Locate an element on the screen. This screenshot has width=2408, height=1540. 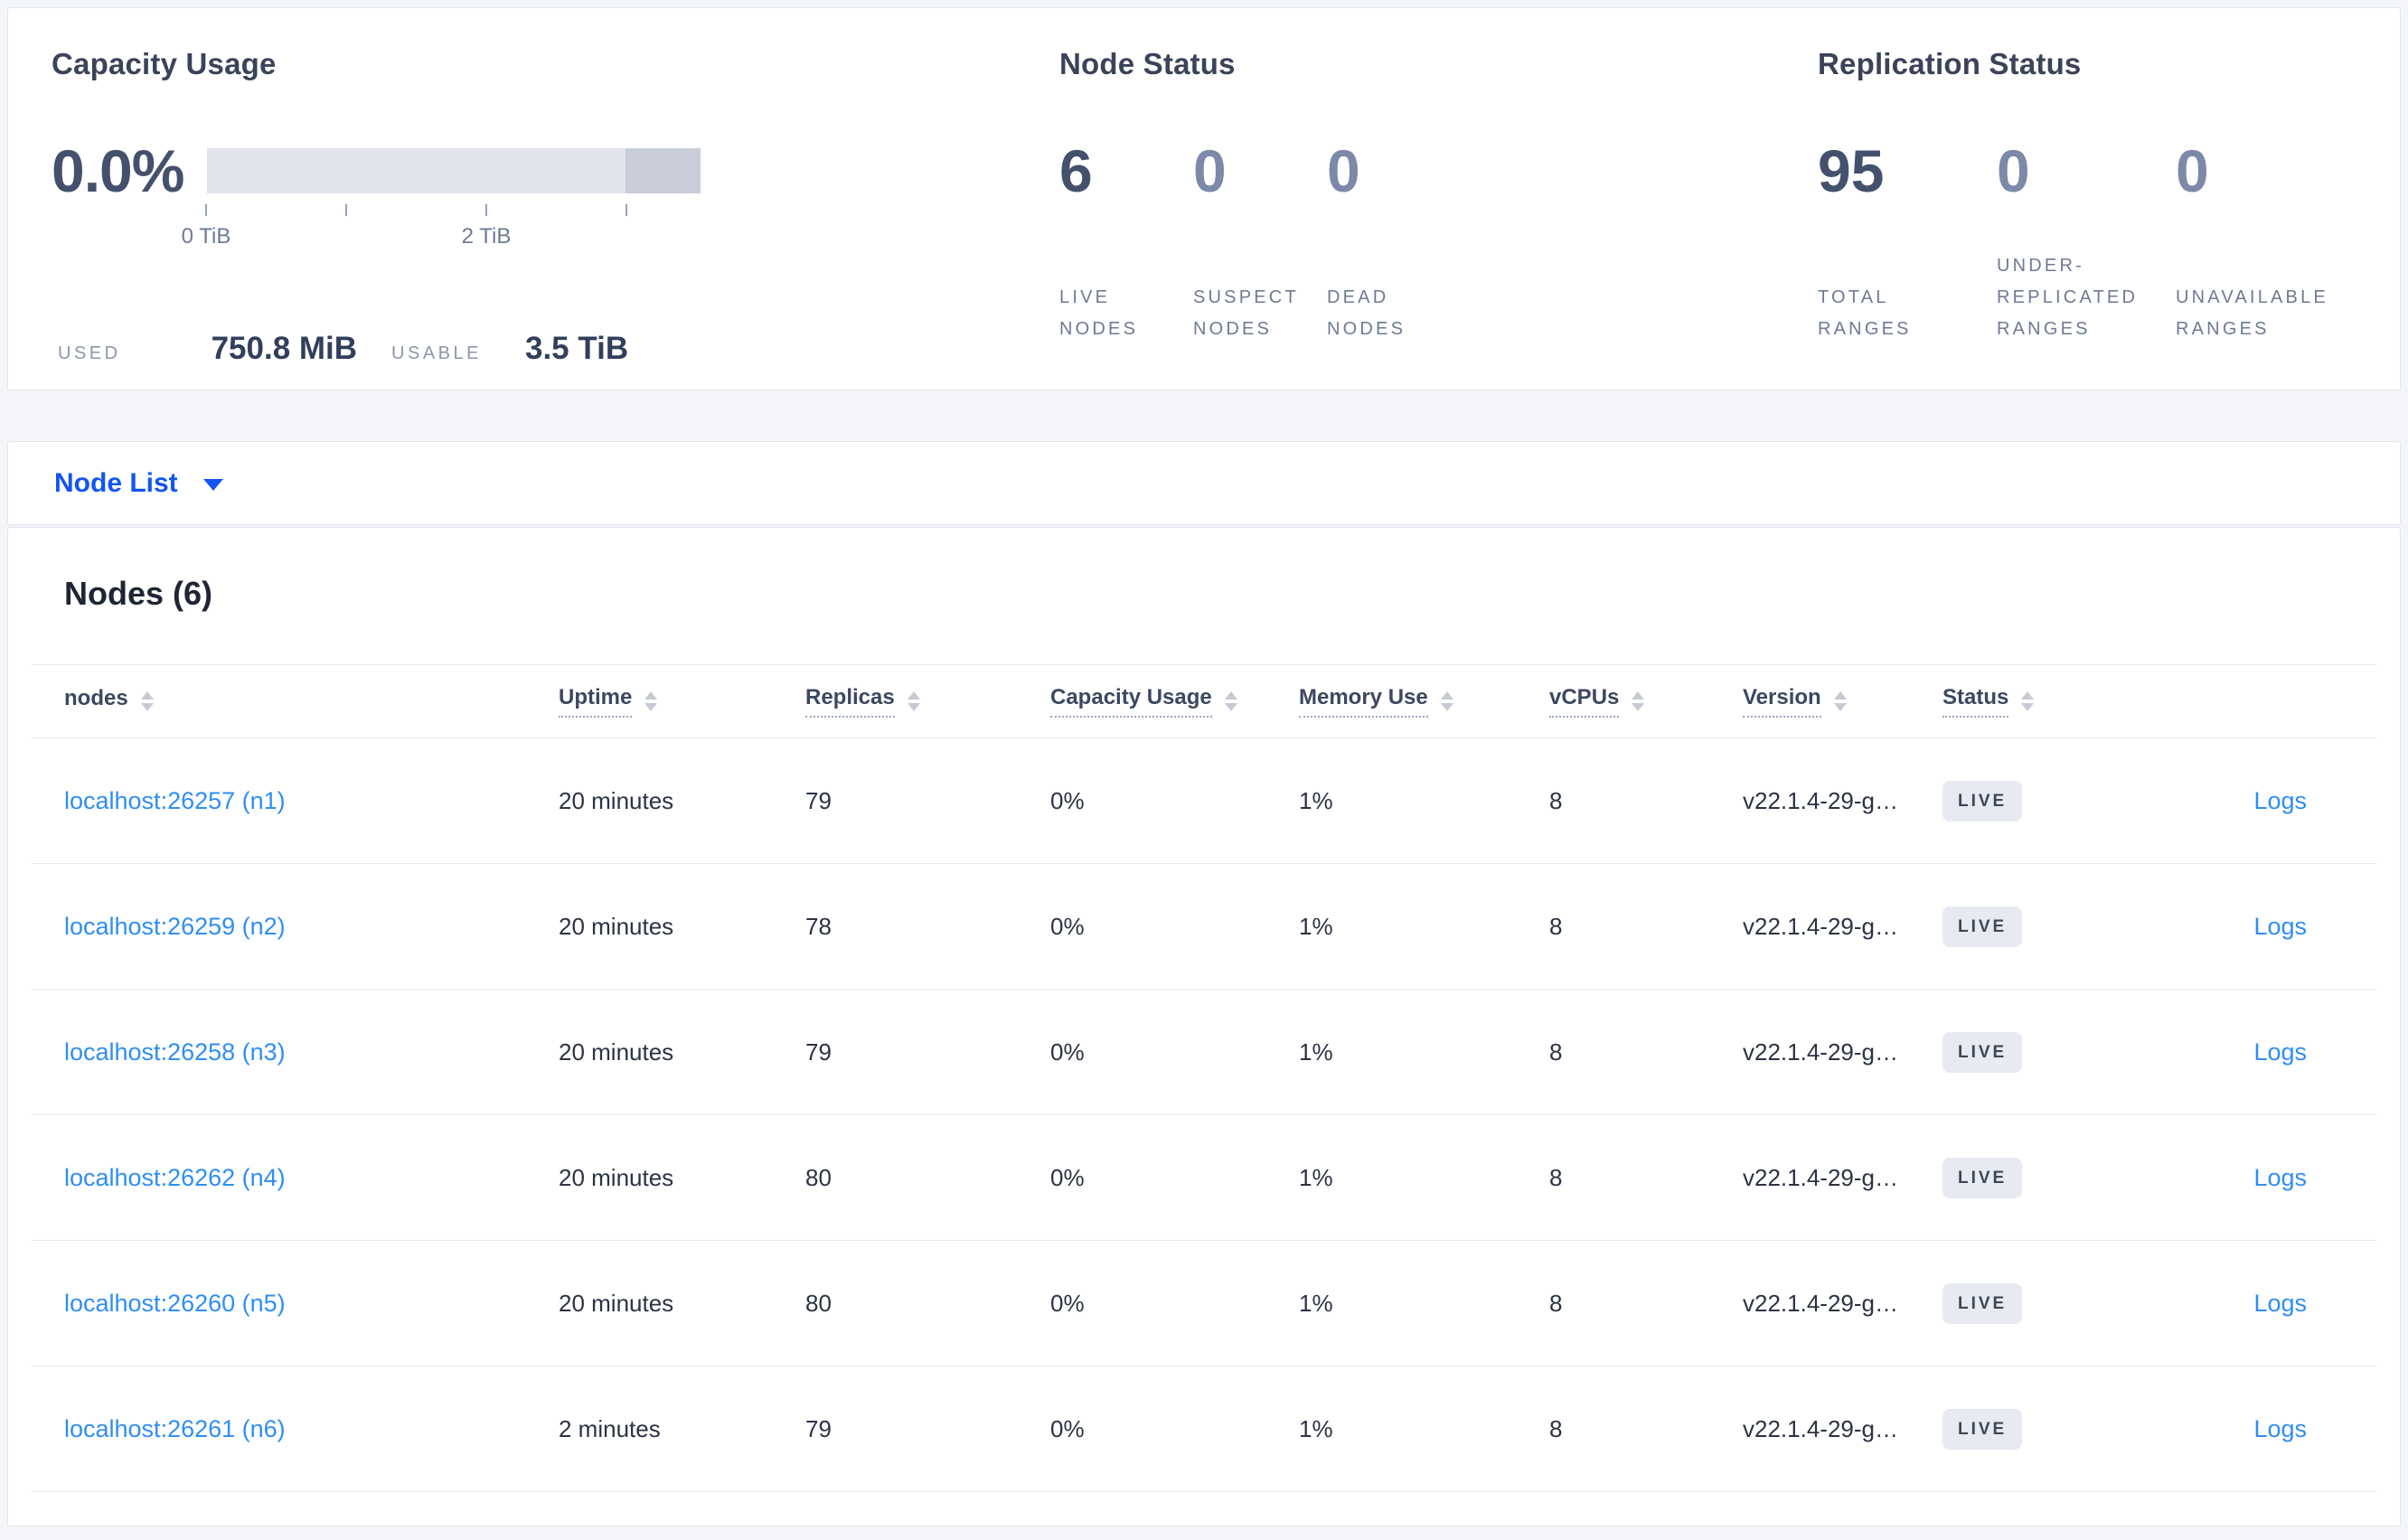
column-header-memory-use: Memory Use is located at coordinates (1424, 701).